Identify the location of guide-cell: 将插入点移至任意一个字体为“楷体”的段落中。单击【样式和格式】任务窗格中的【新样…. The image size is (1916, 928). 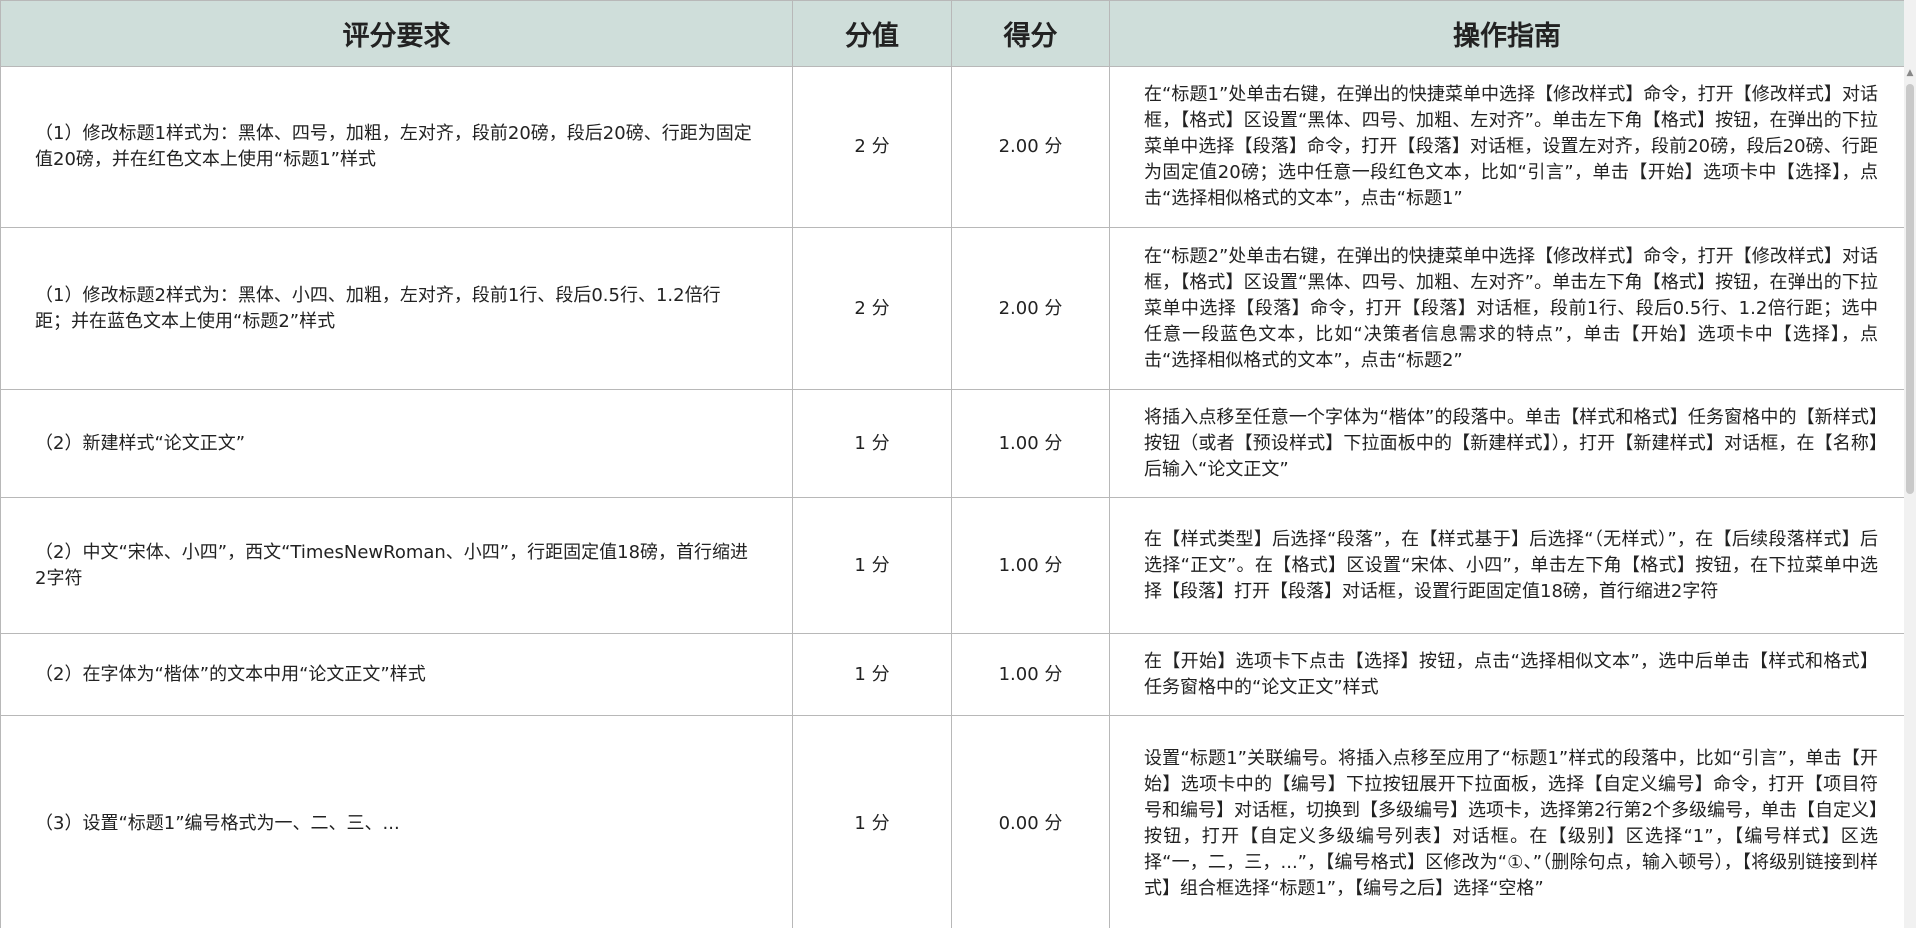
(1507, 443).